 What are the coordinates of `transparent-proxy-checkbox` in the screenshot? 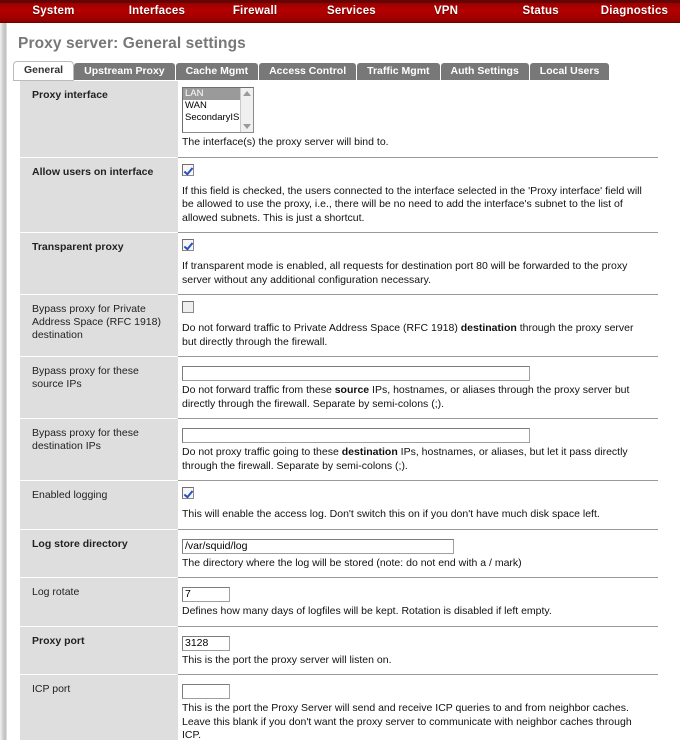 It's located at (188, 245).